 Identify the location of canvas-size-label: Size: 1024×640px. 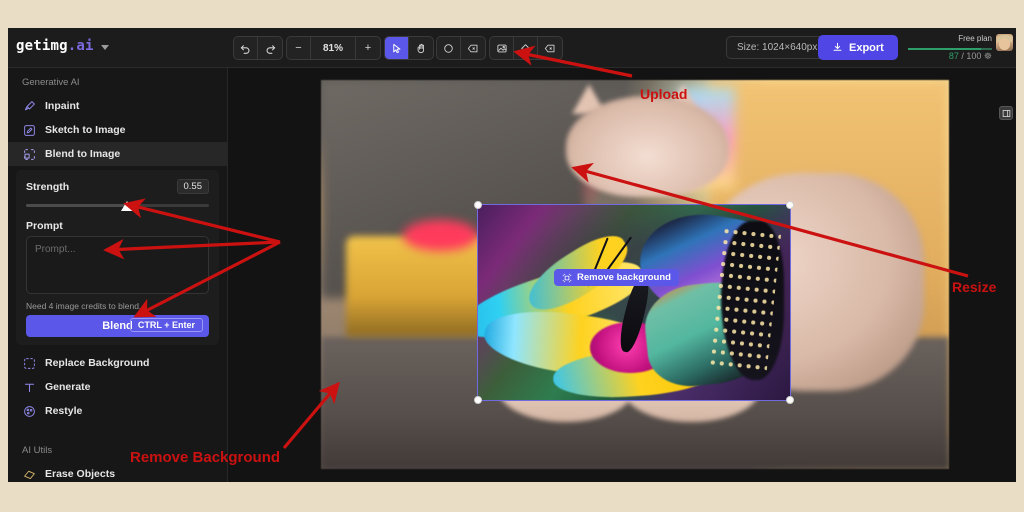
(777, 47).